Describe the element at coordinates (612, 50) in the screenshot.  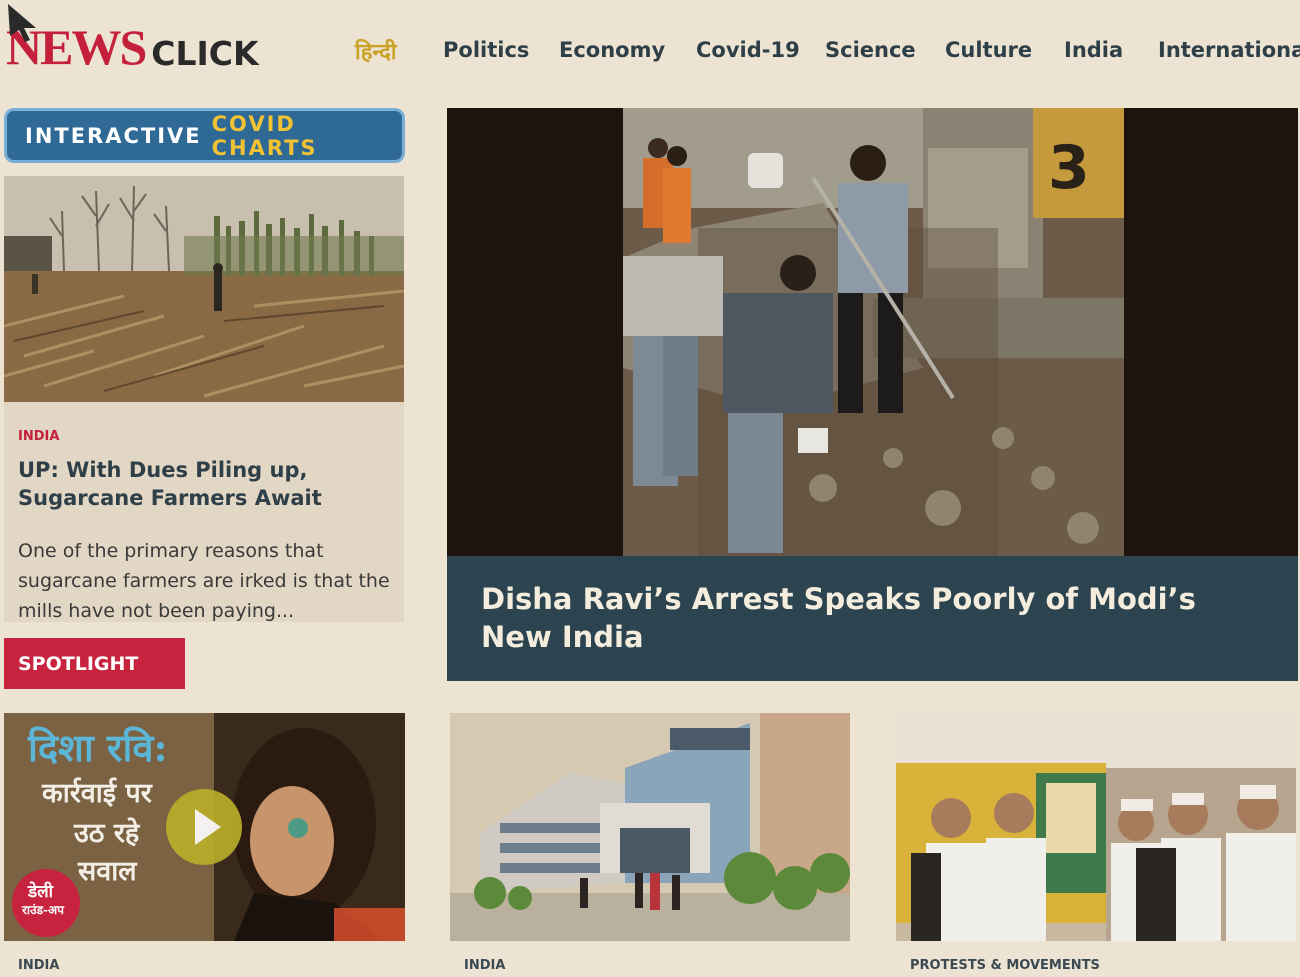
I see `nav-item-economy: Economy` at that location.